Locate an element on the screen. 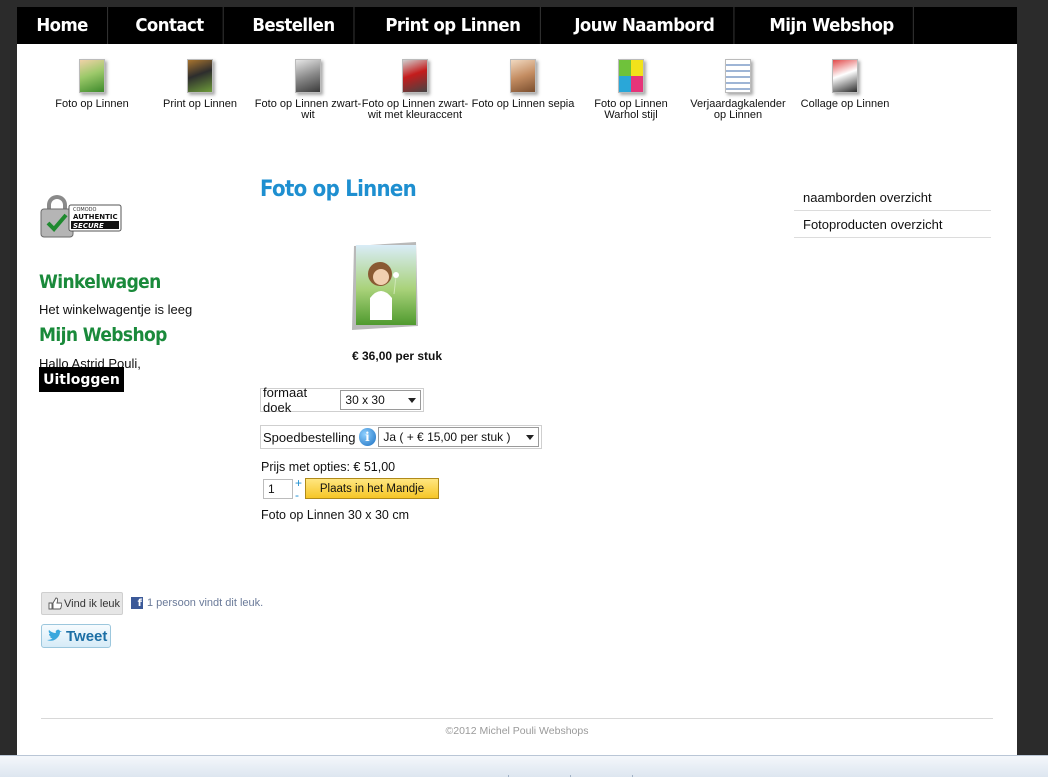  speed-select: Ja ( + € 15,00 per stuk ) is located at coordinates (458, 437).